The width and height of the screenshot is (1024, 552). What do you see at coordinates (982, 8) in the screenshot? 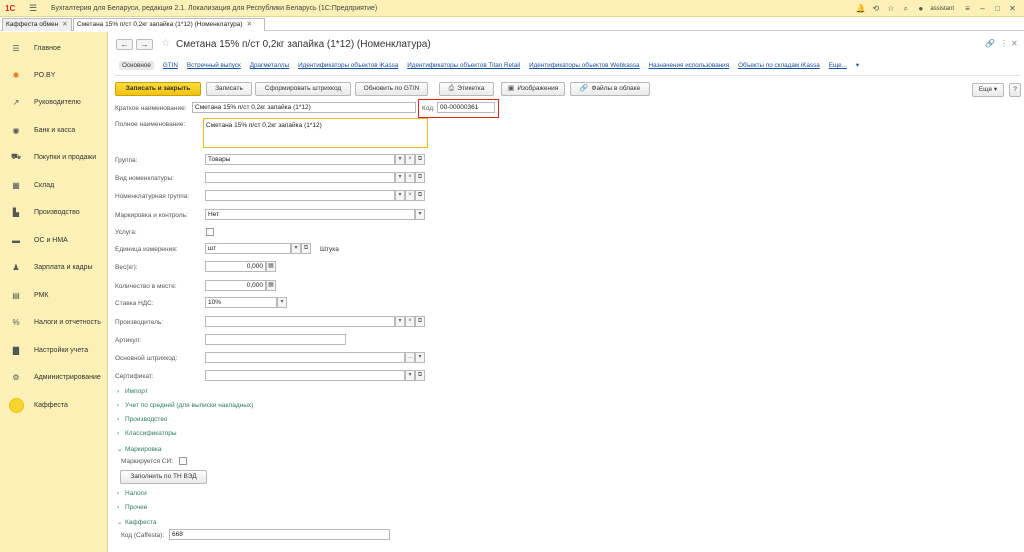
I see `minimize-icon: –` at bounding box center [982, 8].